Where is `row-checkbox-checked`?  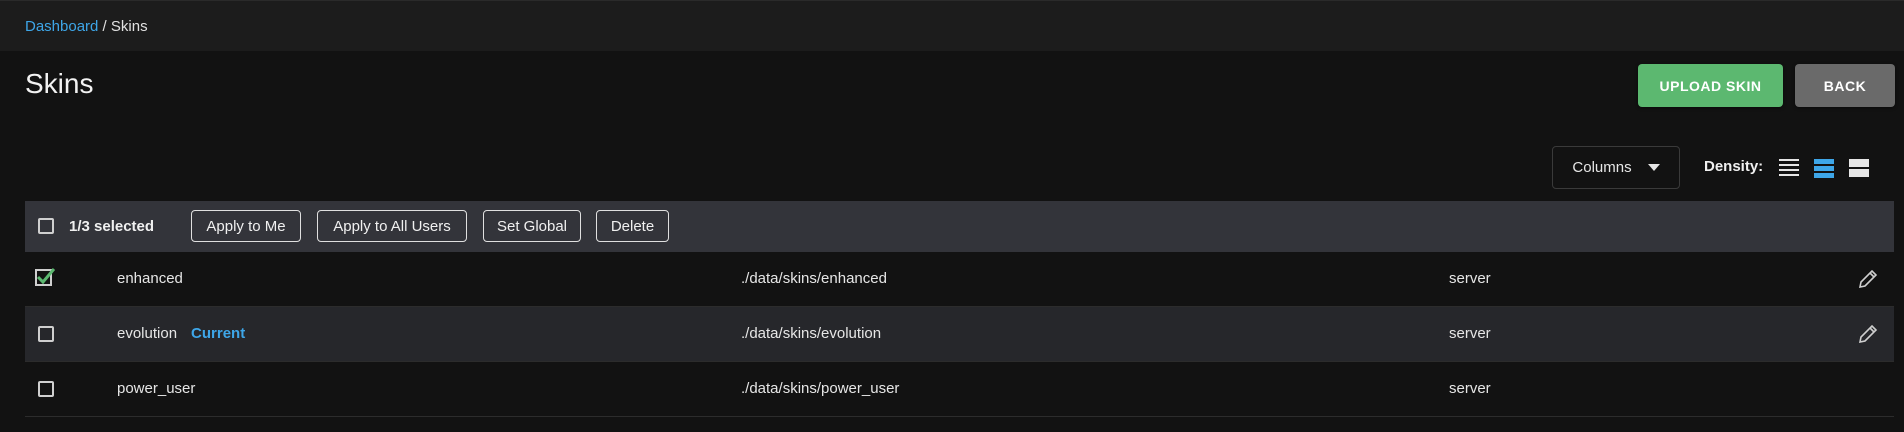
row-checkbox-checked is located at coordinates (45, 277).